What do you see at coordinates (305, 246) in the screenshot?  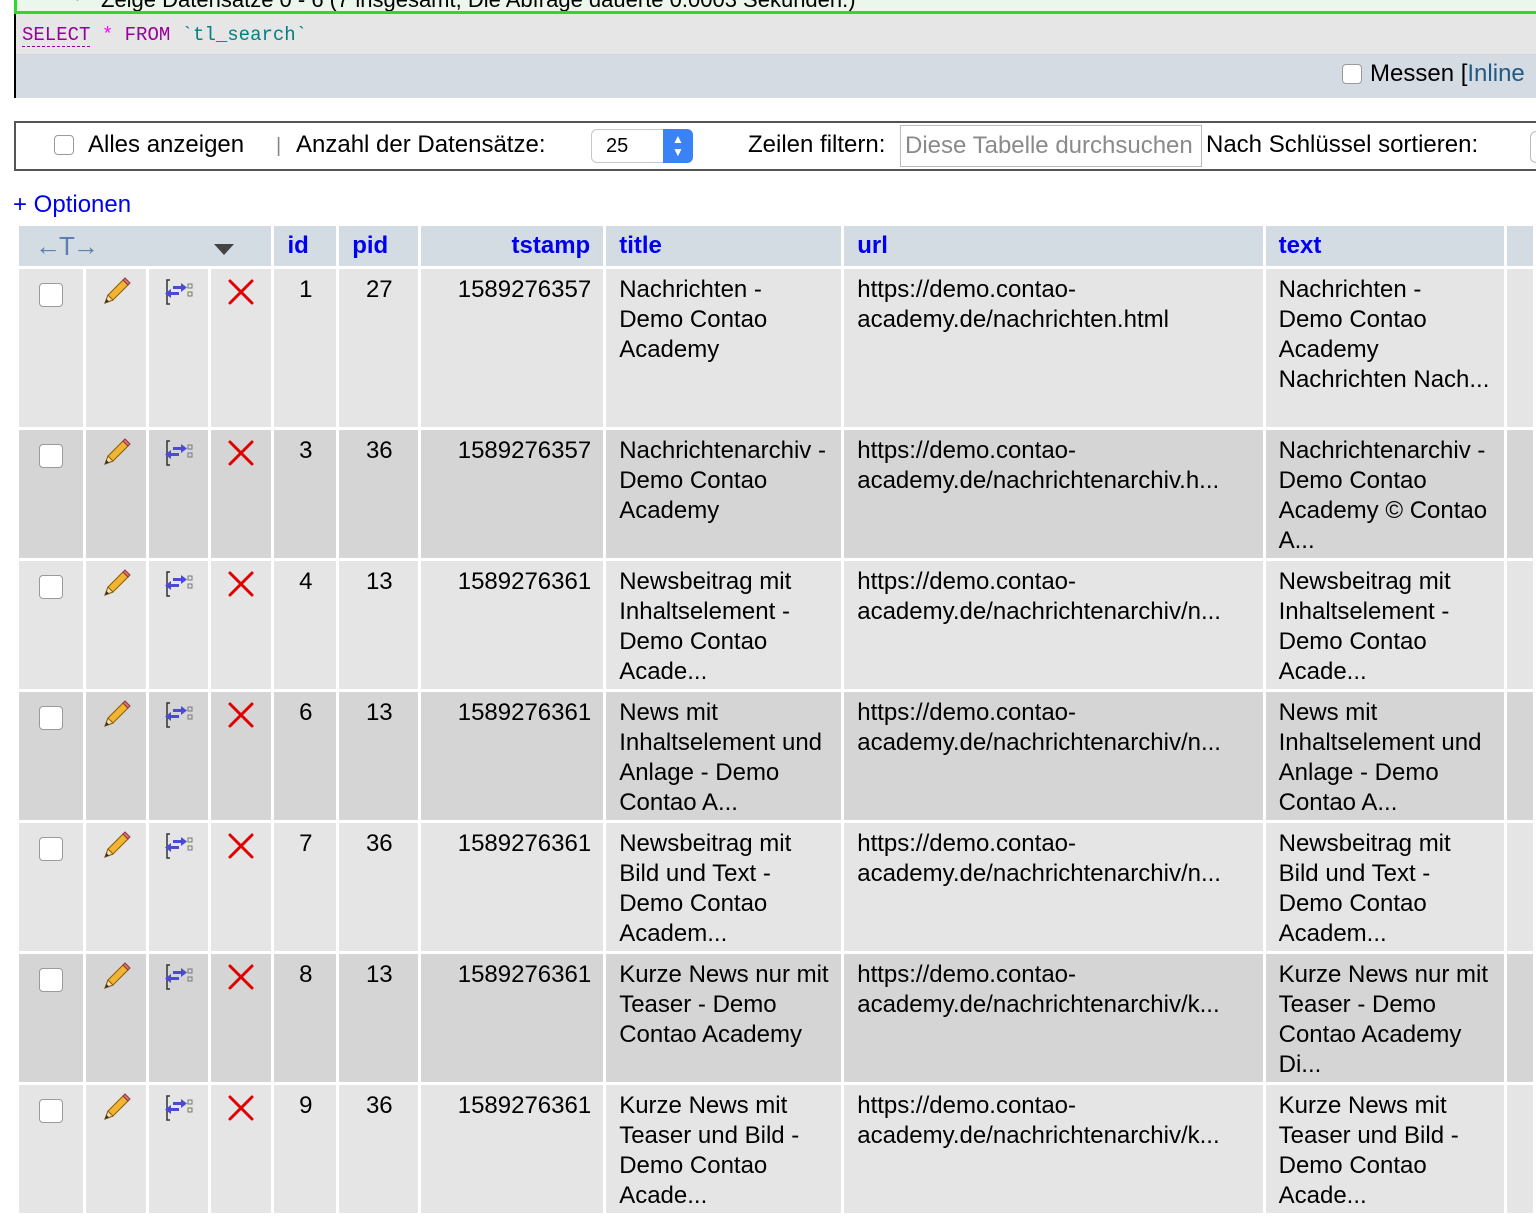 I see `col-header-id: id` at bounding box center [305, 246].